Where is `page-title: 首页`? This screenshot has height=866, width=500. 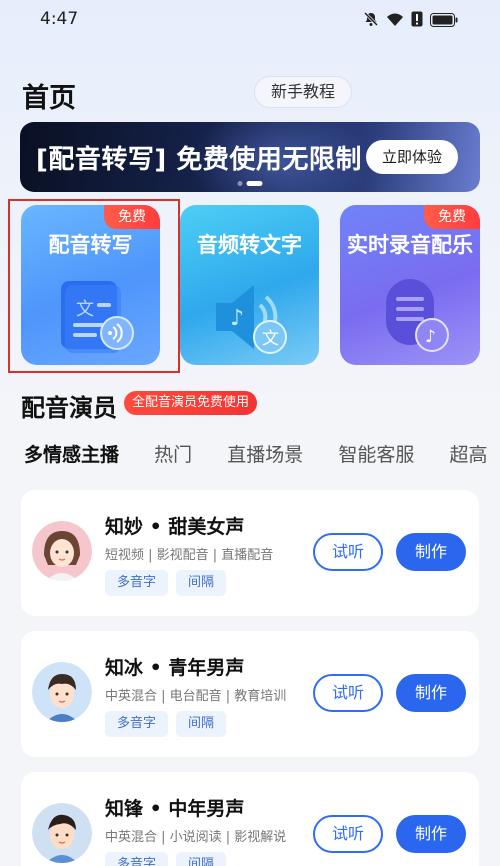 page-title: 首页 is located at coordinates (49, 98).